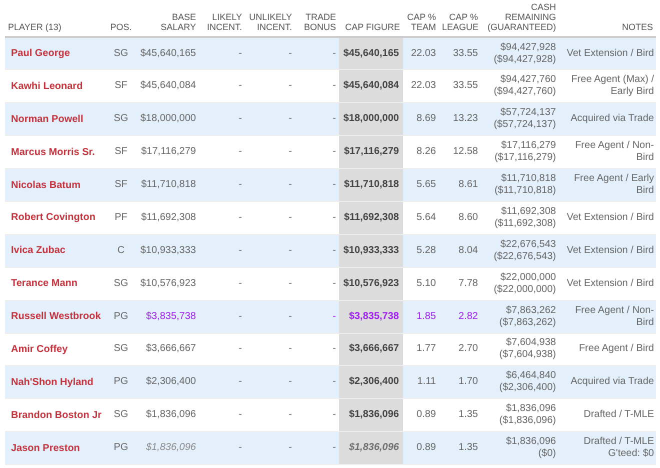 The image size is (660, 468). Describe the element at coordinates (520, 119) in the screenshot. I see `table-cell: $57,724,137 ($57,724,137)` at that location.